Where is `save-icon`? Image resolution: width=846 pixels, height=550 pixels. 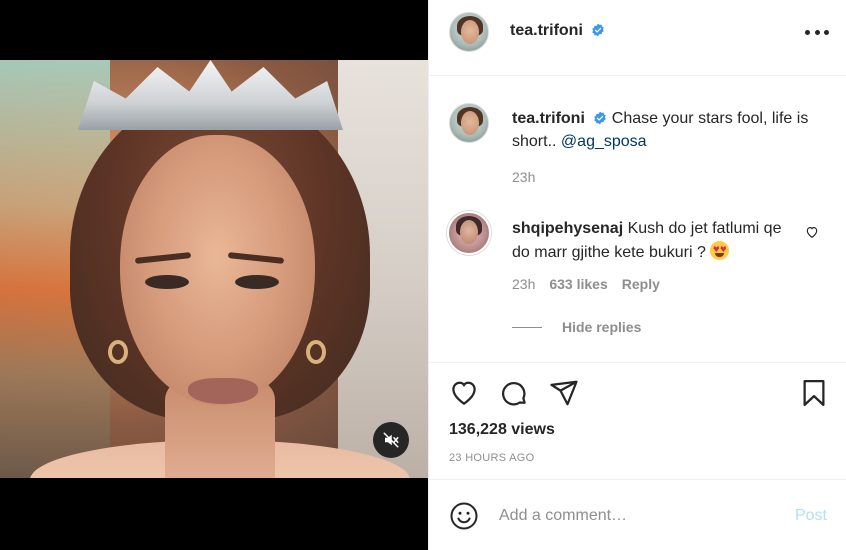 save-icon is located at coordinates (814, 393).